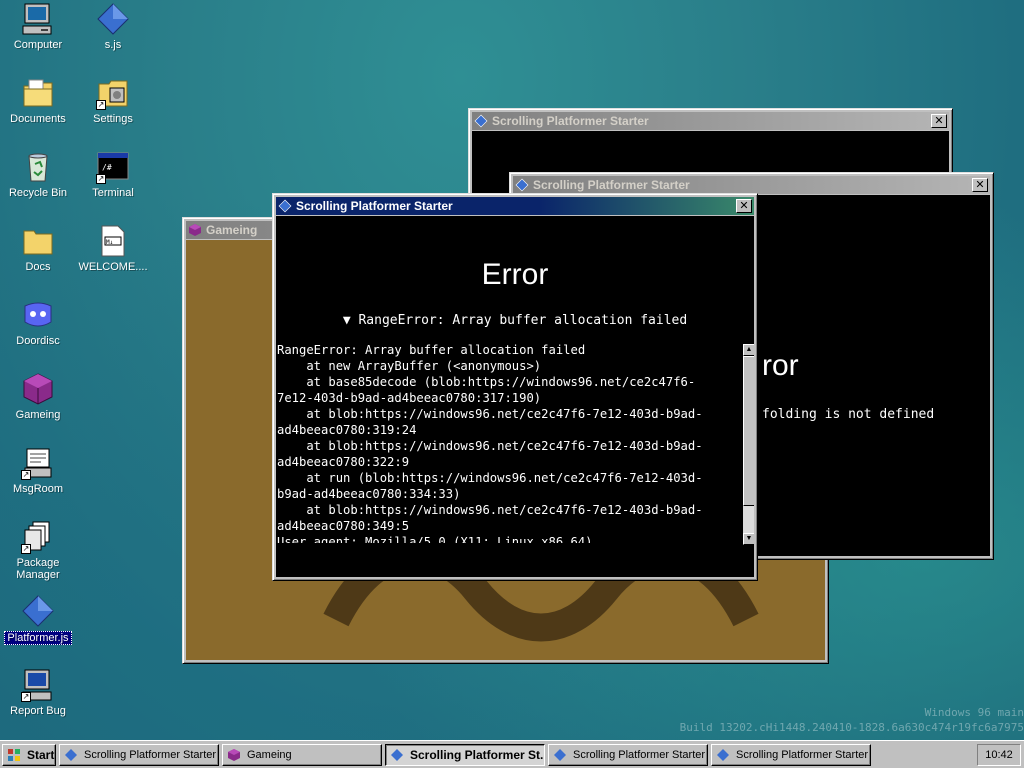 This screenshot has height=768, width=1024. I want to click on desktop-icon-label: Settings, so click(113, 119).